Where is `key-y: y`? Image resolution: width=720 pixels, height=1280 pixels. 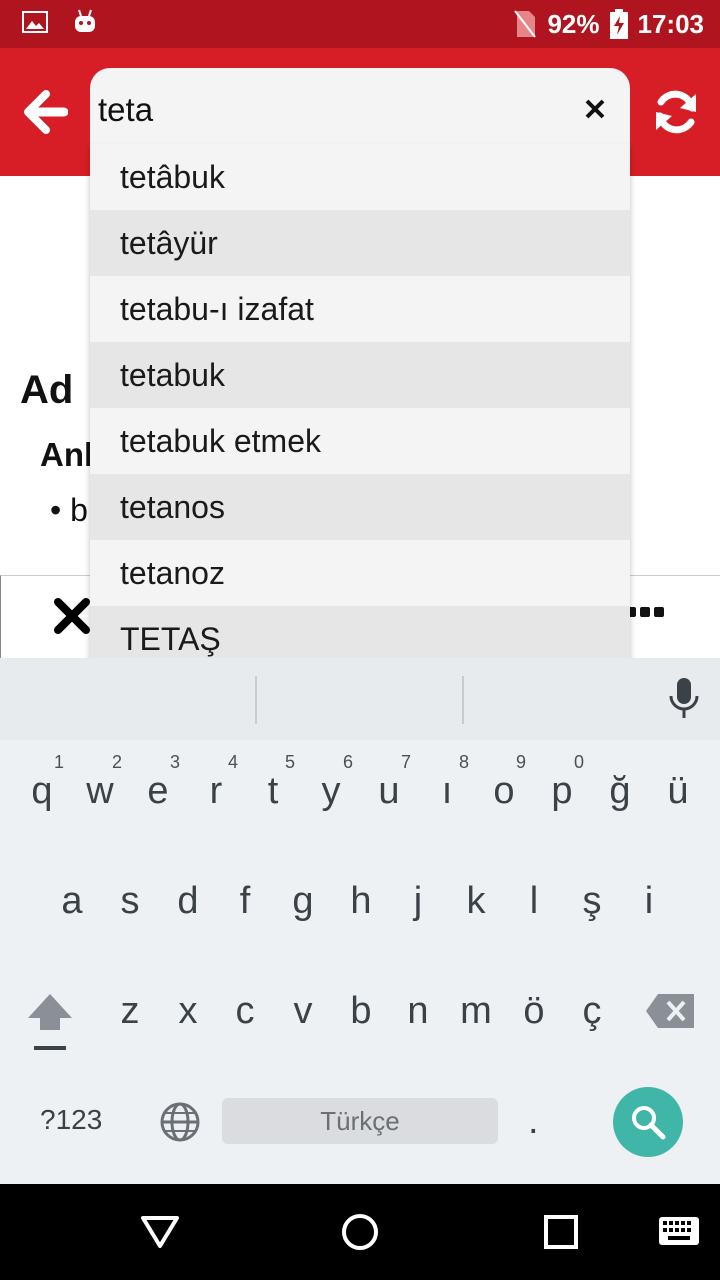
key-y: y is located at coordinates (331, 791).